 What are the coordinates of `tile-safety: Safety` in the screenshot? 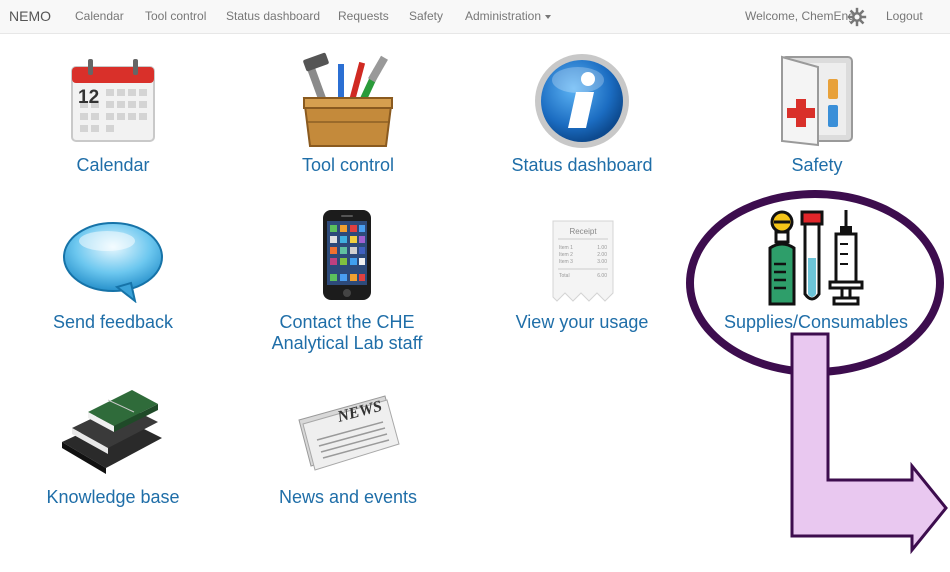 It's located at (817, 115).